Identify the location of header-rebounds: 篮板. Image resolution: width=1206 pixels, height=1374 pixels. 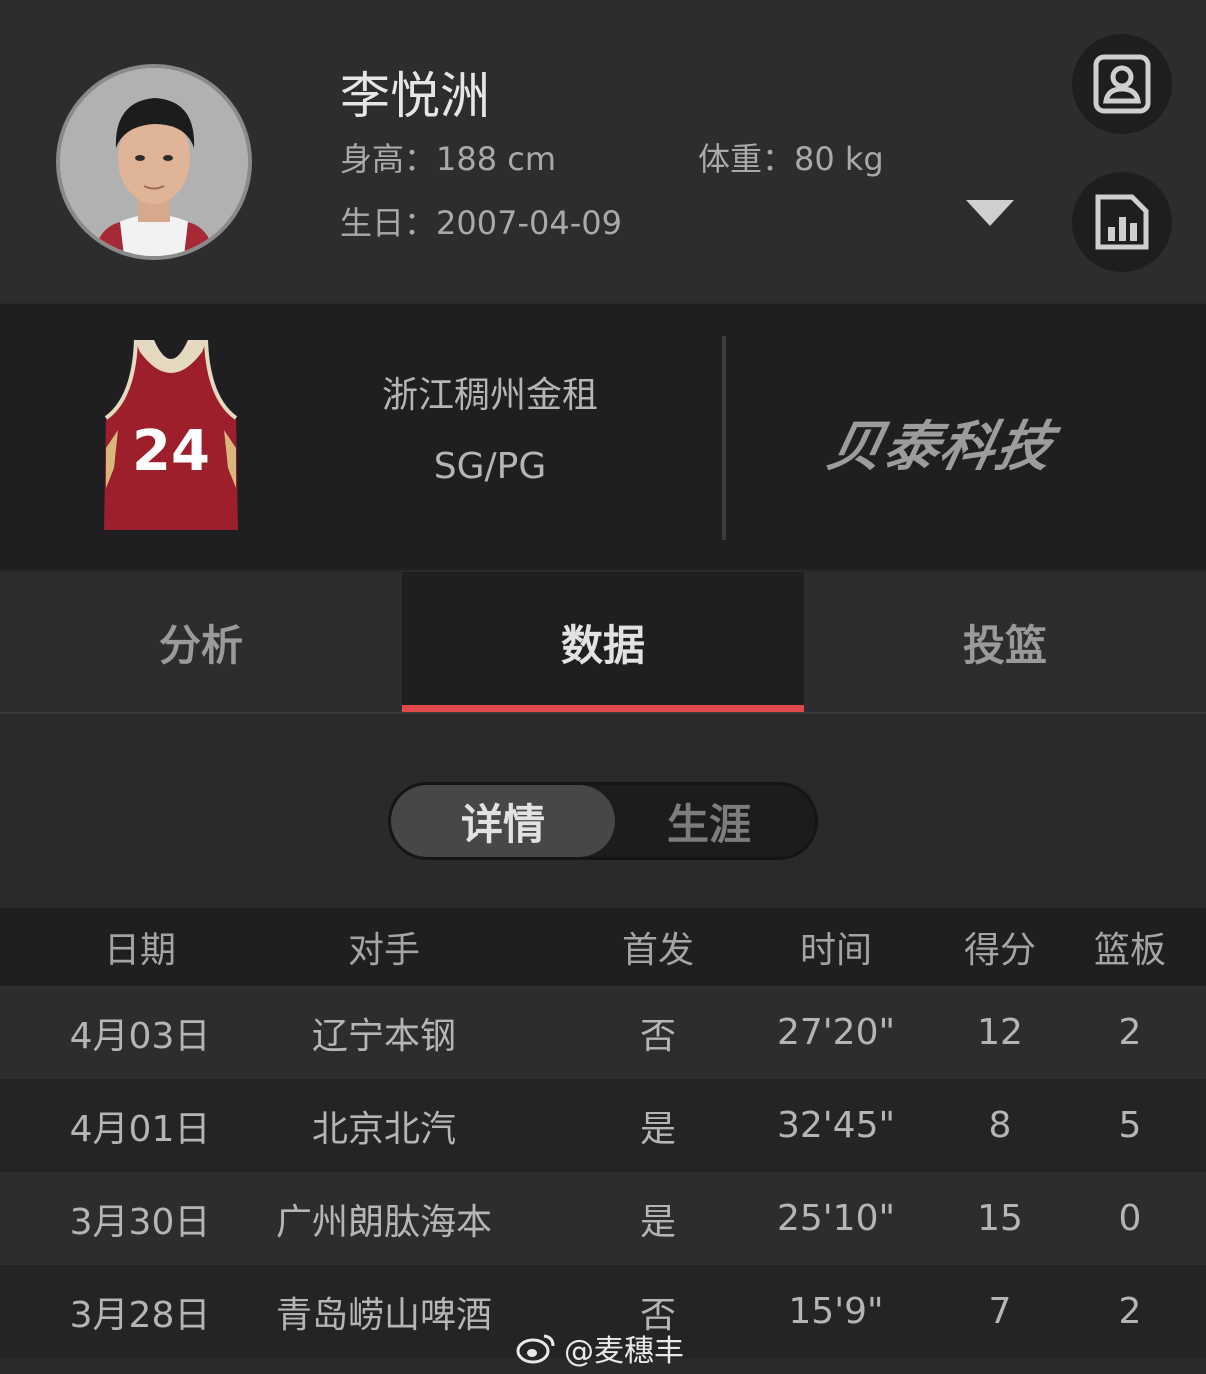
(1130, 947).